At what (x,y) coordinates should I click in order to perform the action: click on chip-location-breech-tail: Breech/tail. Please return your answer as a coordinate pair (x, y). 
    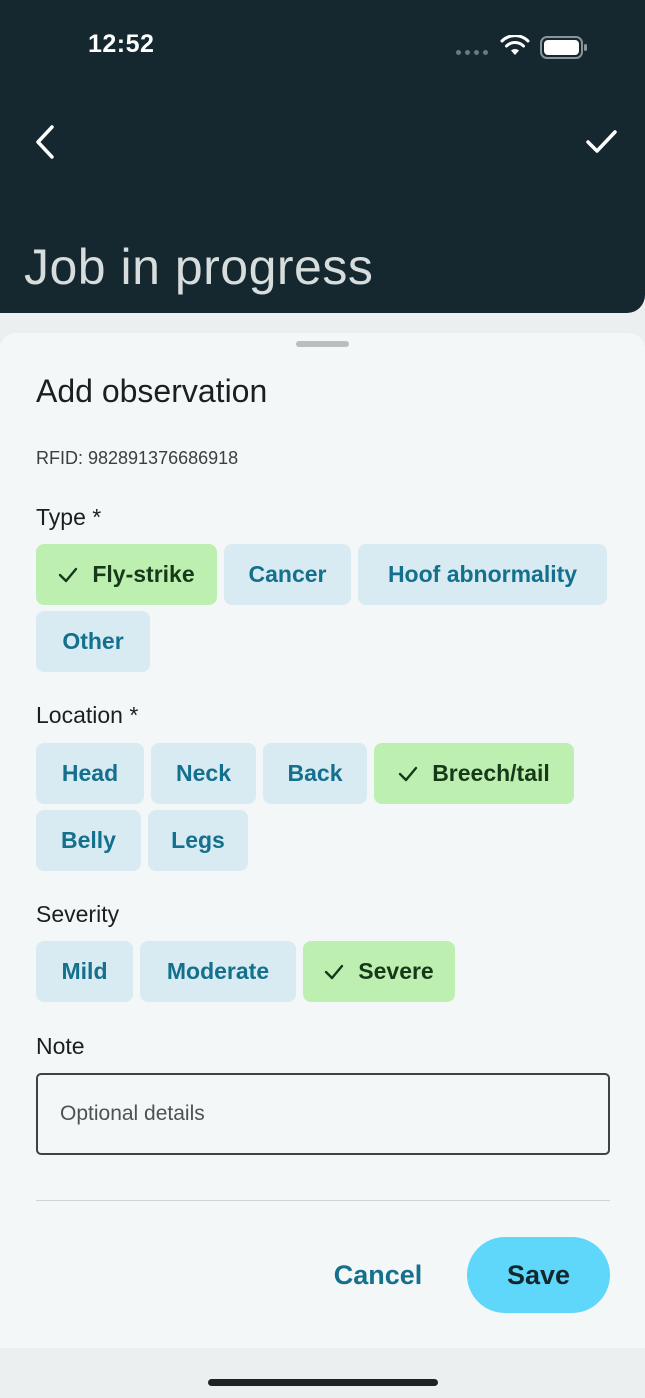
    Looking at the image, I should click on (474, 773).